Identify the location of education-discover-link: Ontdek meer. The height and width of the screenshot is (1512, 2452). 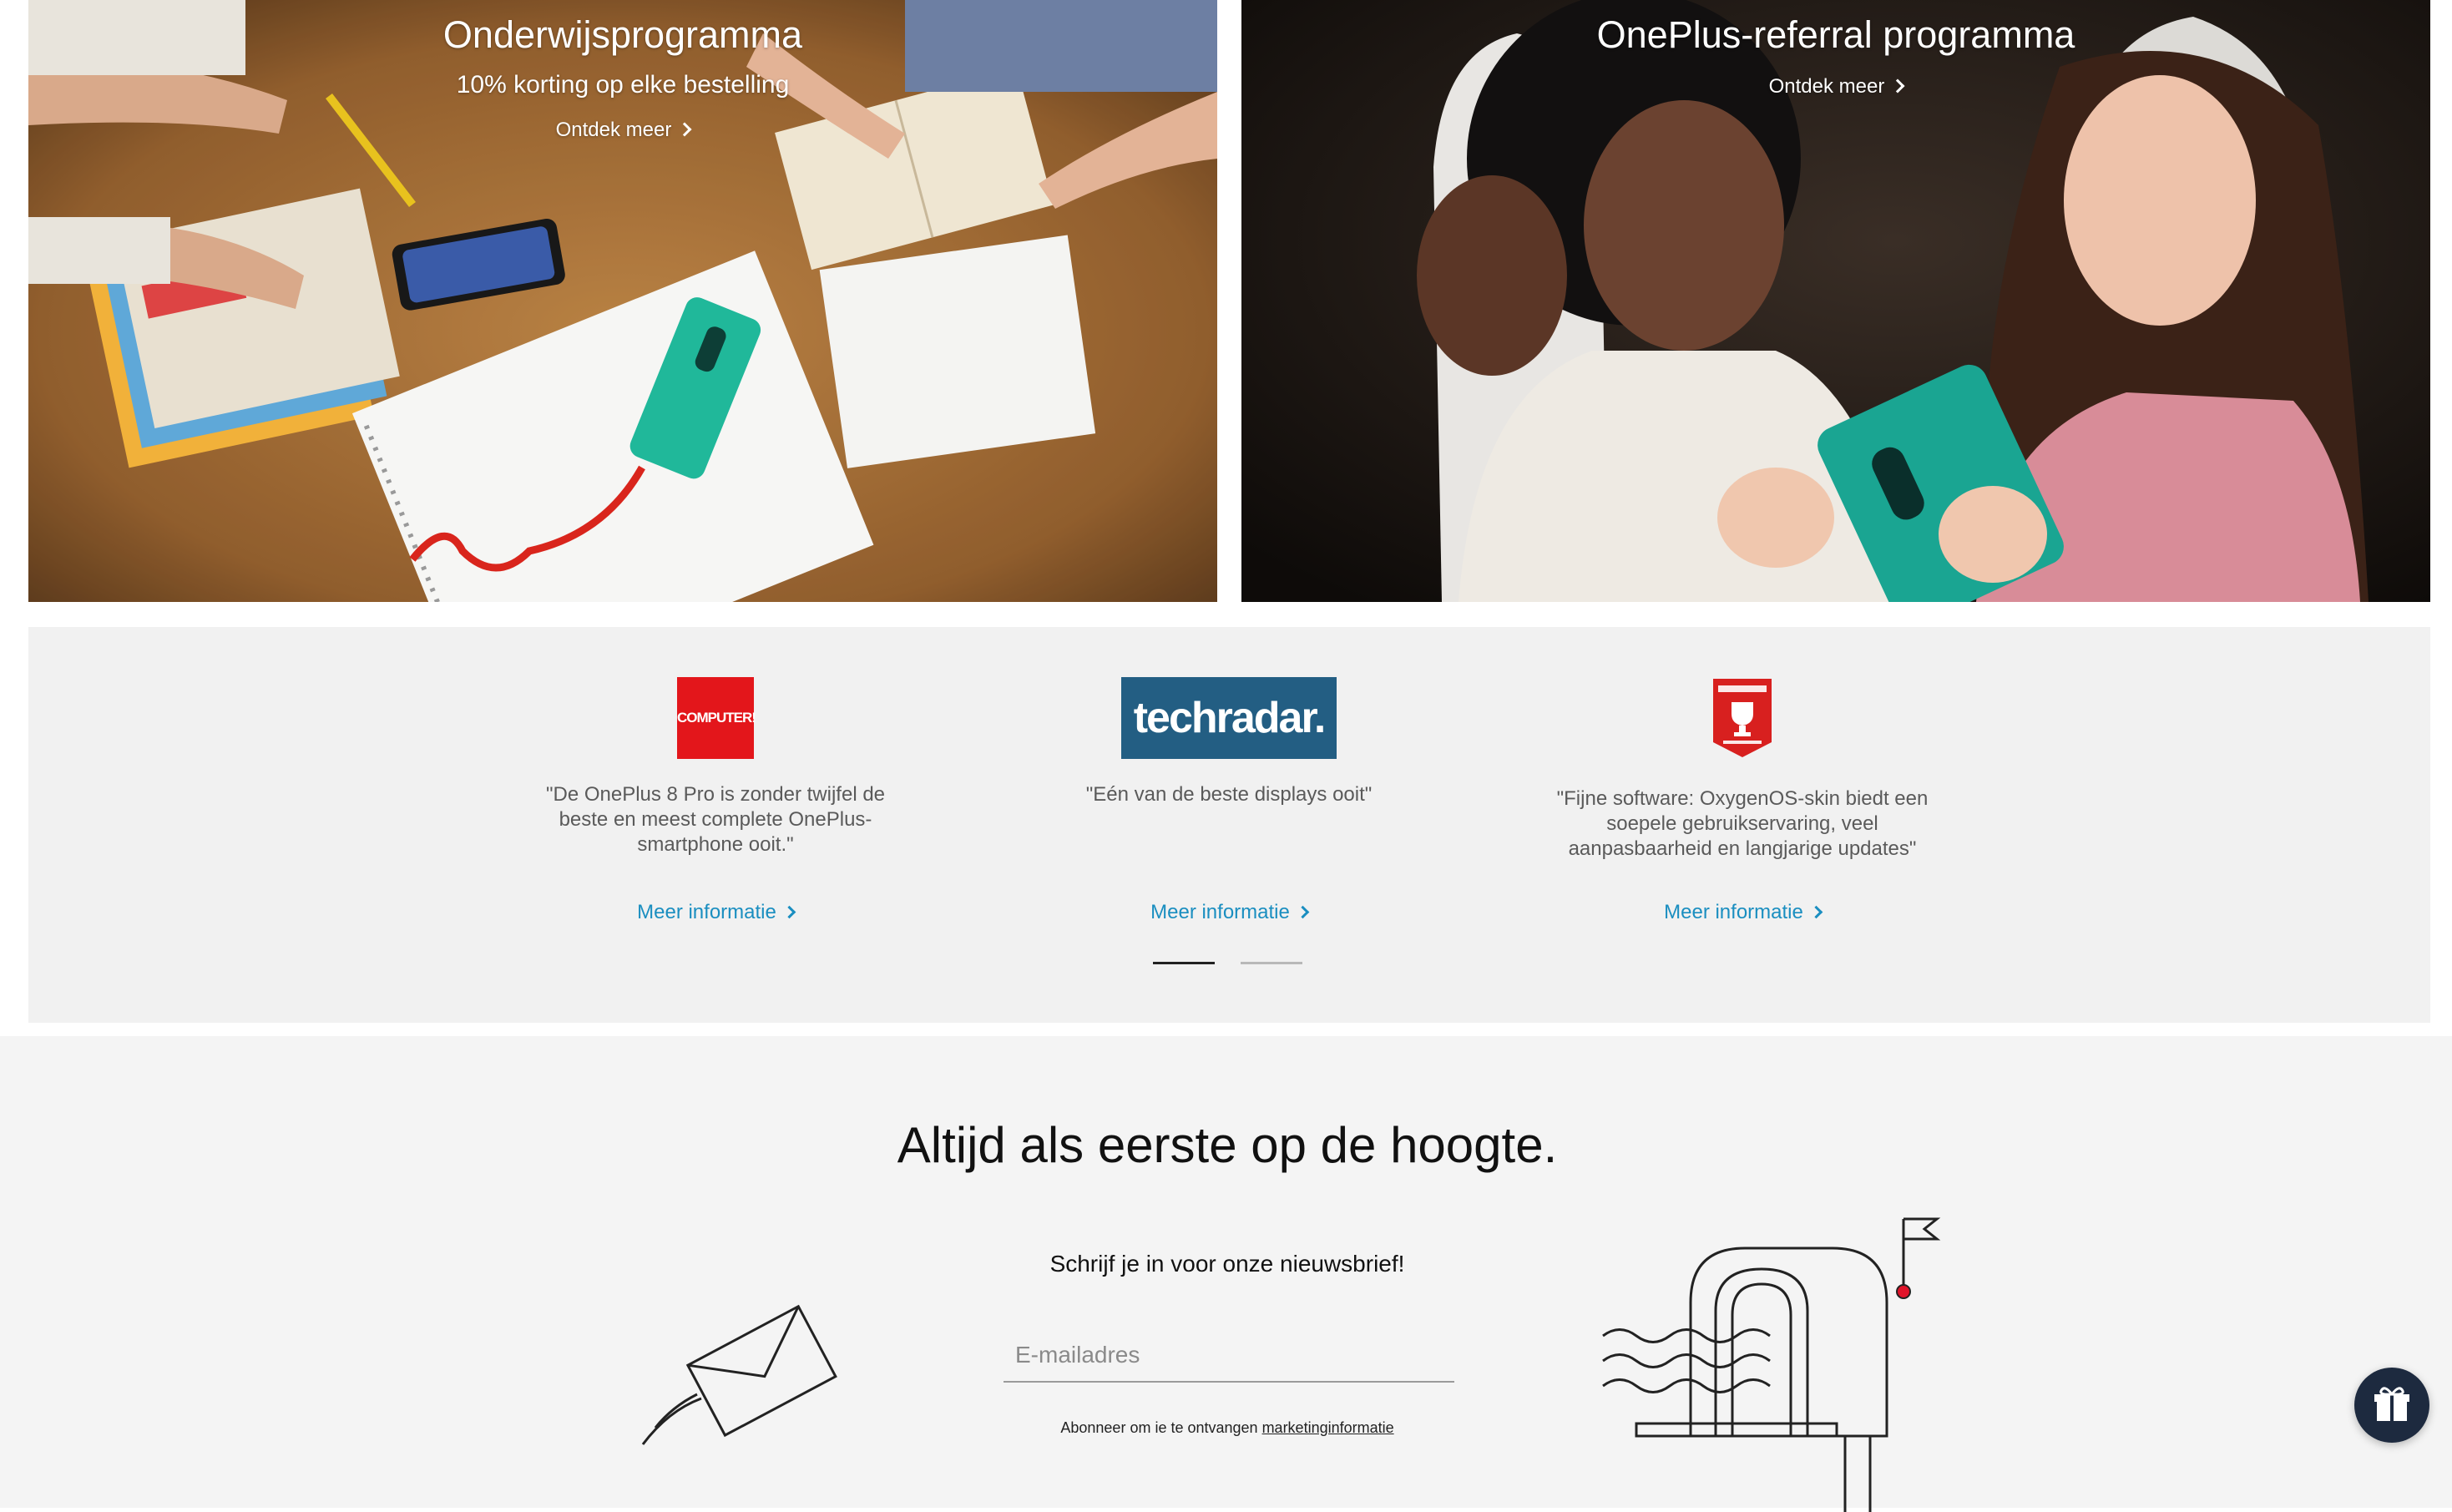
(622, 130).